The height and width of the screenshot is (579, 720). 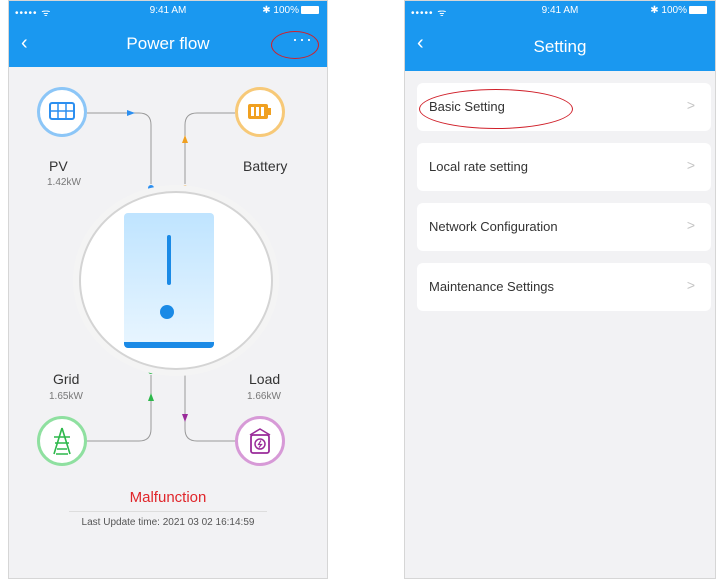 What do you see at coordinates (168, 511) in the screenshot?
I see `divider` at bounding box center [168, 511].